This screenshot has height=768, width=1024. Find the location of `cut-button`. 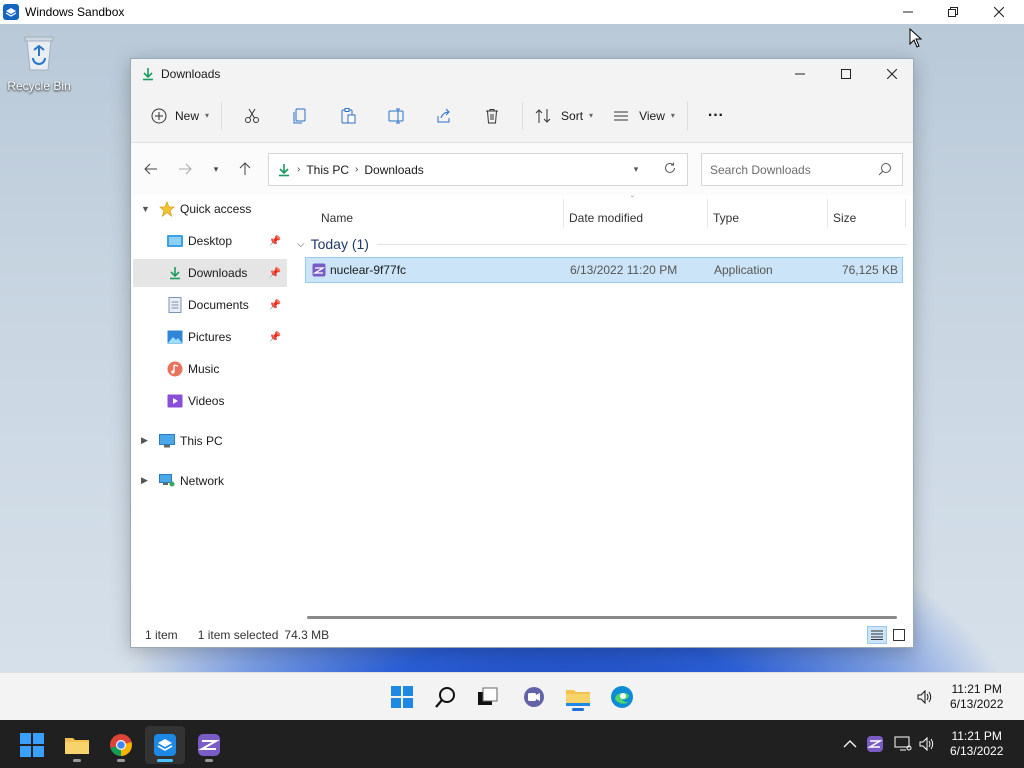

cut-button is located at coordinates (252, 116).